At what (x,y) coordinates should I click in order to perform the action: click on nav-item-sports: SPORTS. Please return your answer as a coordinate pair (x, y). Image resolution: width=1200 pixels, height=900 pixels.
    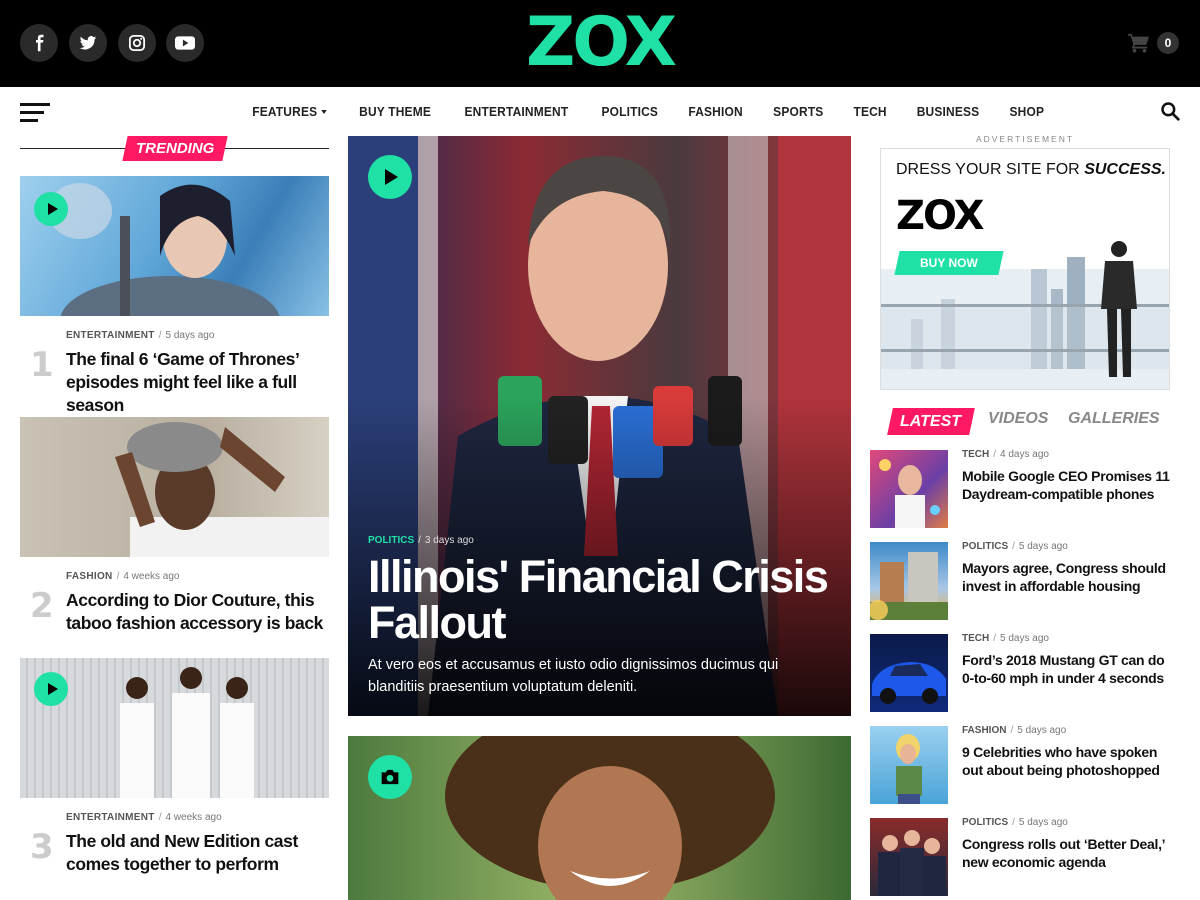
    Looking at the image, I should click on (799, 111).